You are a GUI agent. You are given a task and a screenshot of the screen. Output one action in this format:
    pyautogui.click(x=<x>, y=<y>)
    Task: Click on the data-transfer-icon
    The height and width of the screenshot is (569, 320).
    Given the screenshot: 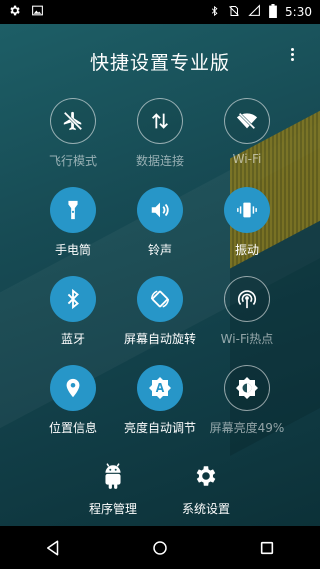 What is the action you would take?
    pyautogui.click(x=160, y=121)
    